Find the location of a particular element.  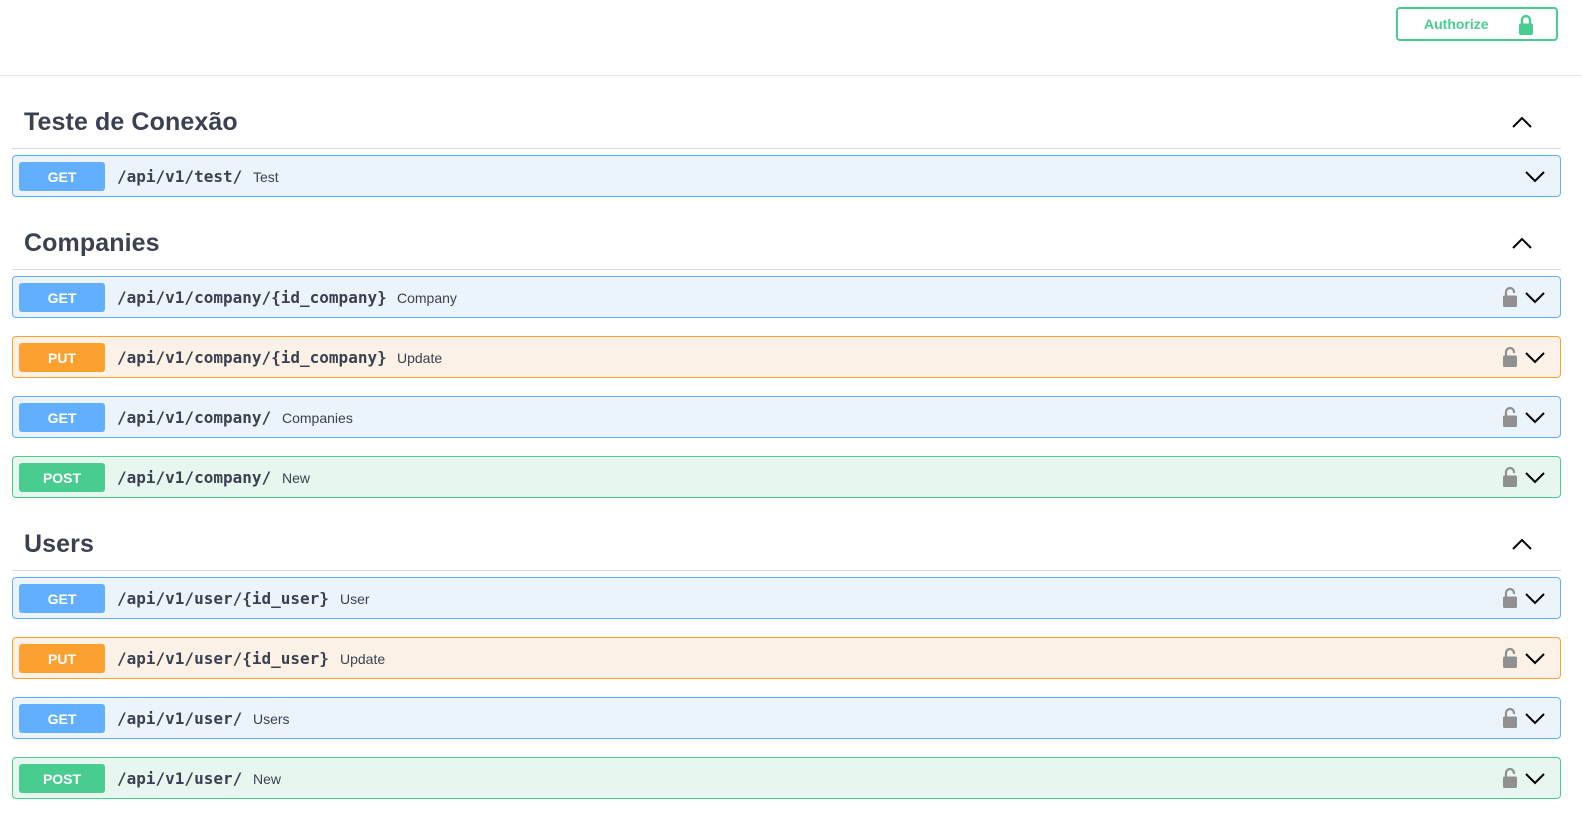

authorize-button: Authorize is located at coordinates (1477, 24).